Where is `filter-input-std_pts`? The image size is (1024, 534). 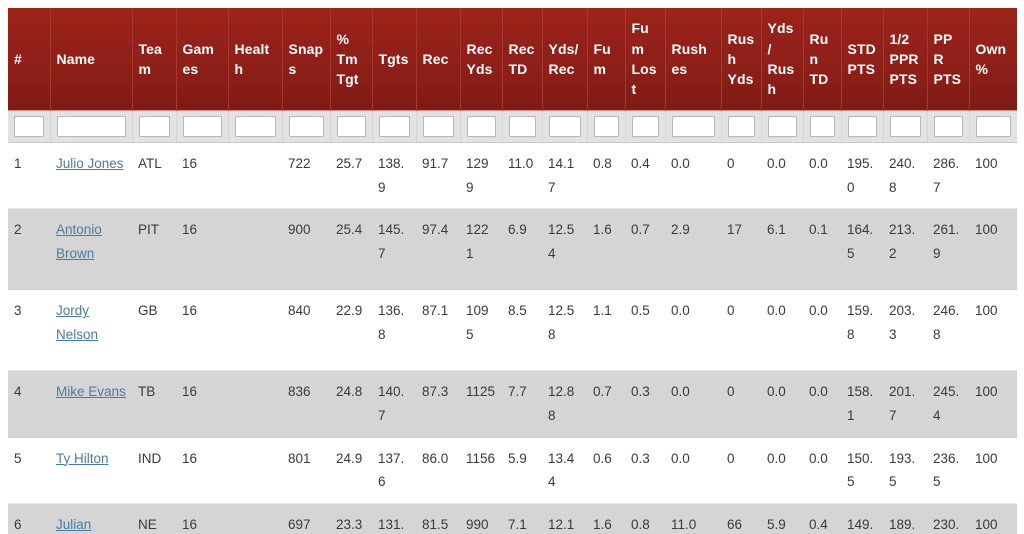
filter-input-std_pts is located at coordinates (862, 126).